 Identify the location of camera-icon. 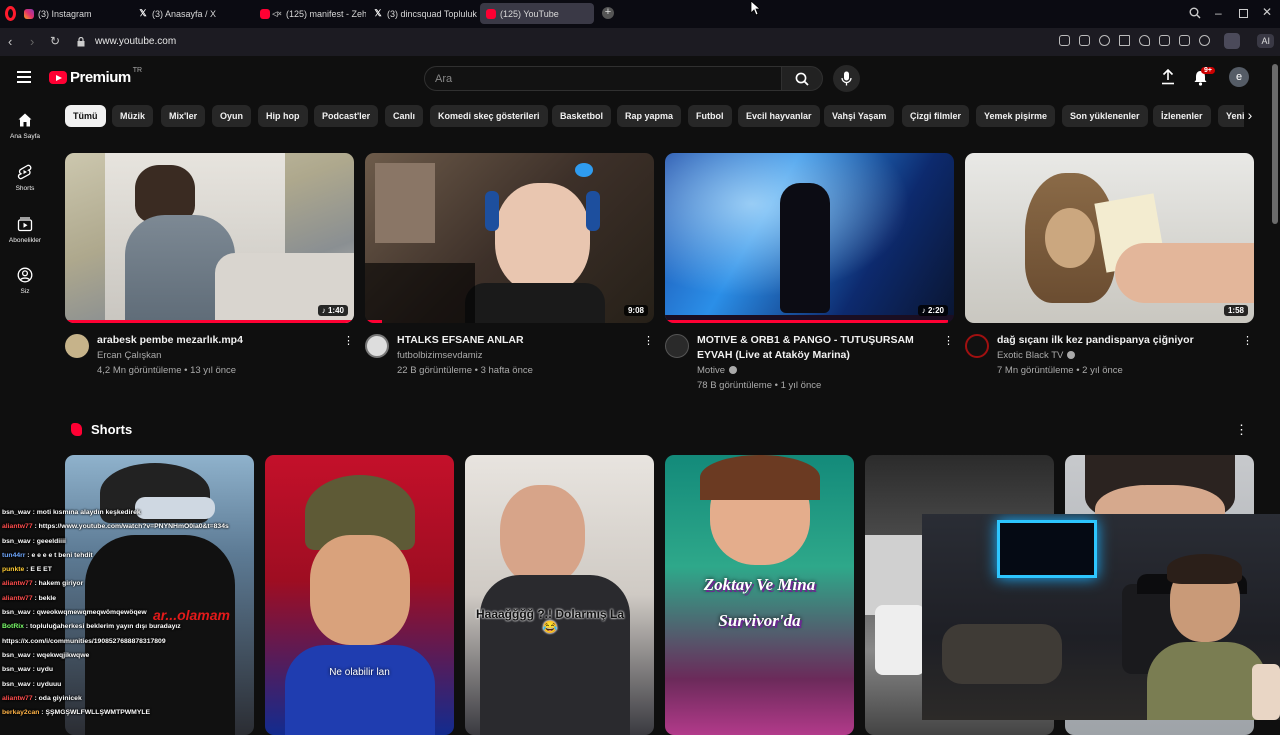
(1084, 40).